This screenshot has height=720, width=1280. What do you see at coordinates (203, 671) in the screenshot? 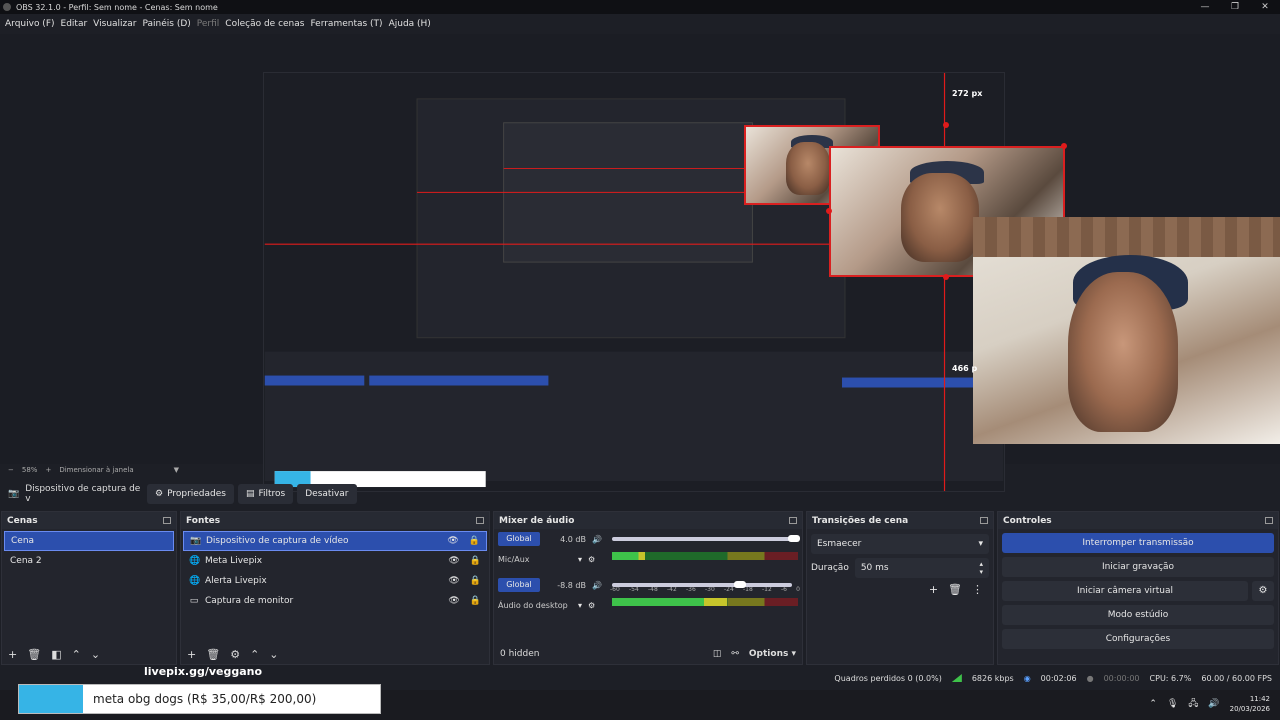
I see `livepix-handle: livepix.gg/veggano` at bounding box center [203, 671].